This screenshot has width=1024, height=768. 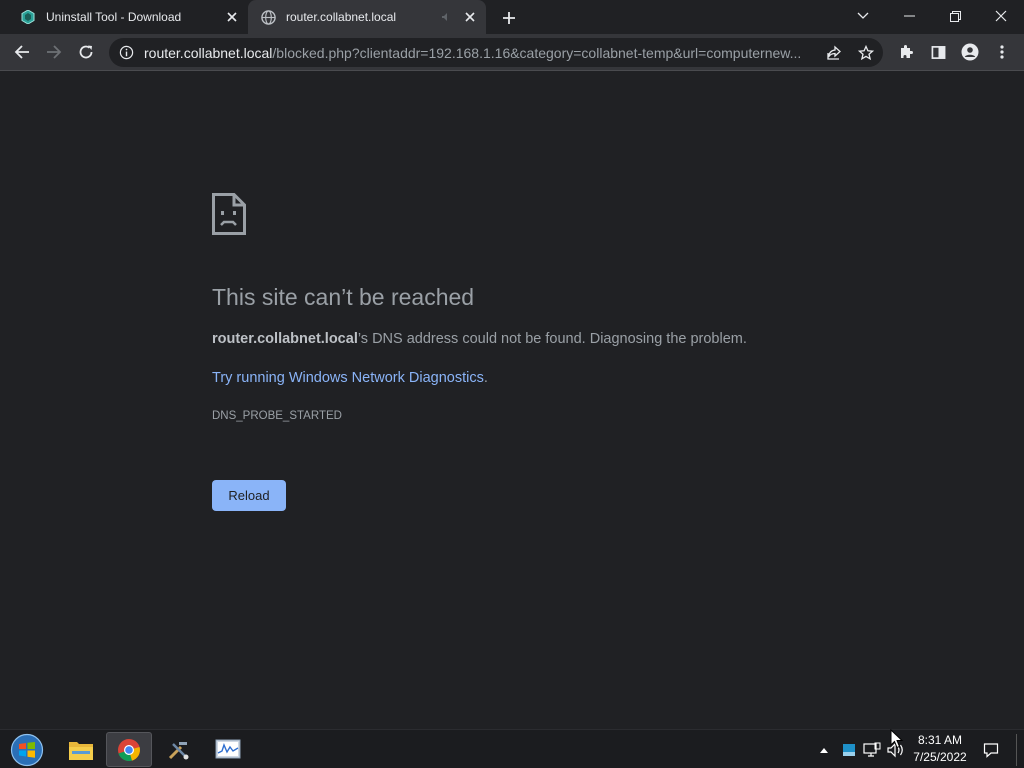 I want to click on reload-icon, so click(x=86, y=52).